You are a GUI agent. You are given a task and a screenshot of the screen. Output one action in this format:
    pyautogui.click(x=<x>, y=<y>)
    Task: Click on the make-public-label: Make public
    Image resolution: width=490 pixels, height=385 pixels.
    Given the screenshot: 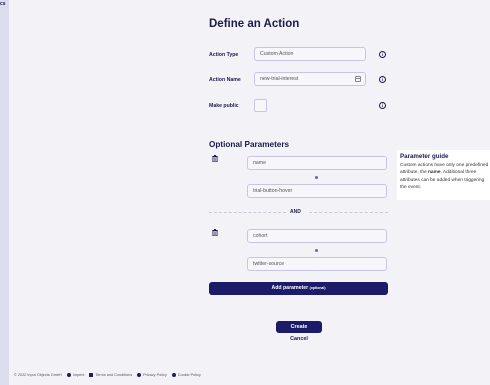 What is the action you would take?
    pyautogui.click(x=224, y=106)
    